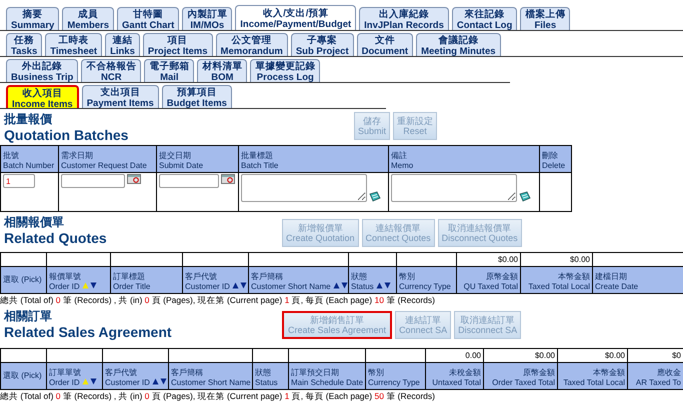  I want to click on tab: 公文管理 Memorandum, so click(252, 44).